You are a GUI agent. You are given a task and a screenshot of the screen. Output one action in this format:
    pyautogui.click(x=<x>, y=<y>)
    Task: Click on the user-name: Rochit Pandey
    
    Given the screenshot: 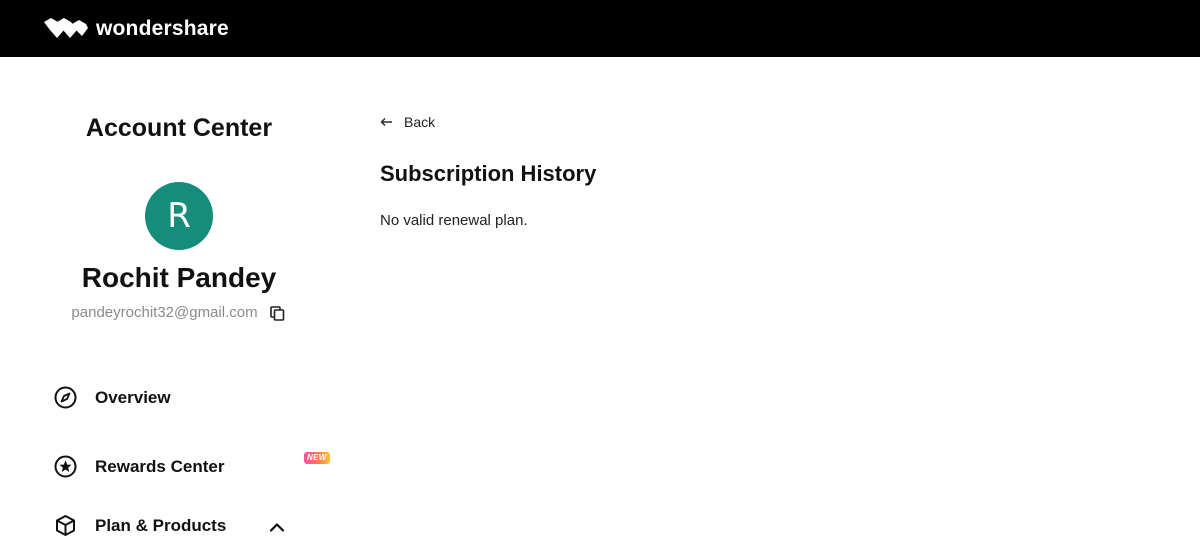 What is the action you would take?
    pyautogui.click(x=179, y=277)
    